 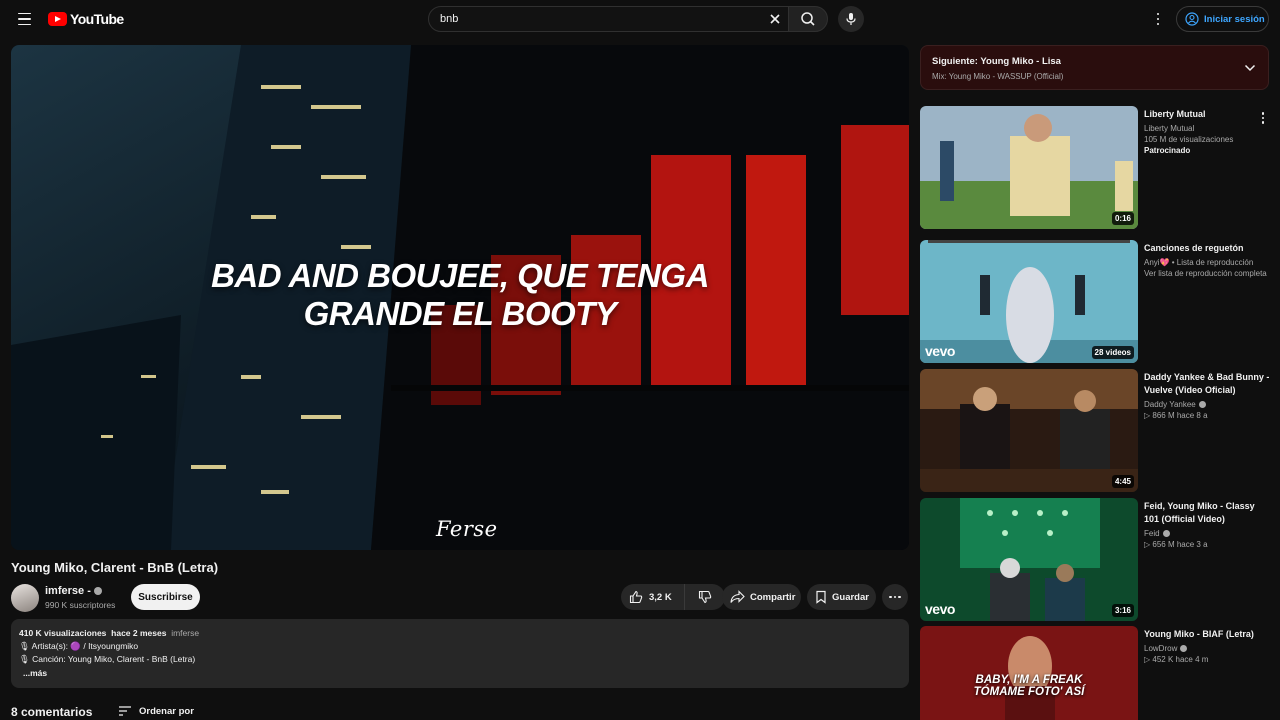 What do you see at coordinates (1208, 634) in the screenshot?
I see `rec-title: Young Miko - BIAF (Letra)` at bounding box center [1208, 634].